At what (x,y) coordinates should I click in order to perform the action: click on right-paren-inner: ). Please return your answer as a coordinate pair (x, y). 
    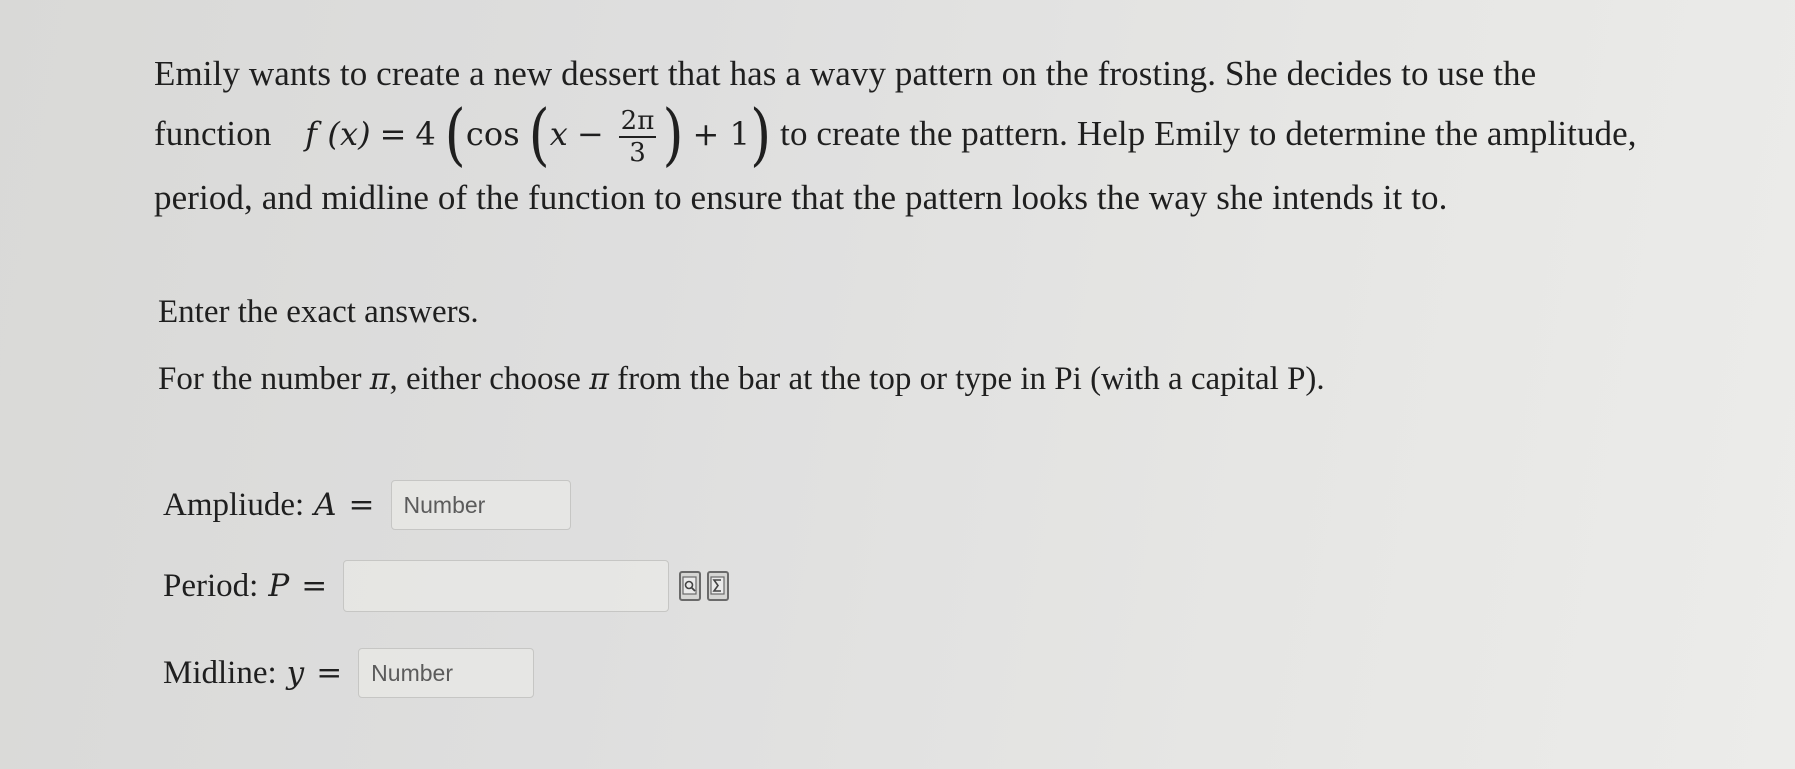
    Looking at the image, I should click on (673, 134).